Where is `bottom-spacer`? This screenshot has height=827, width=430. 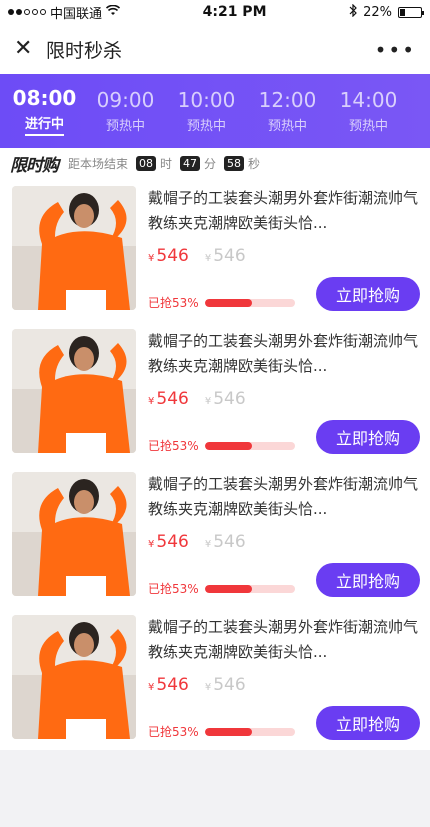 bottom-spacer is located at coordinates (215, 780).